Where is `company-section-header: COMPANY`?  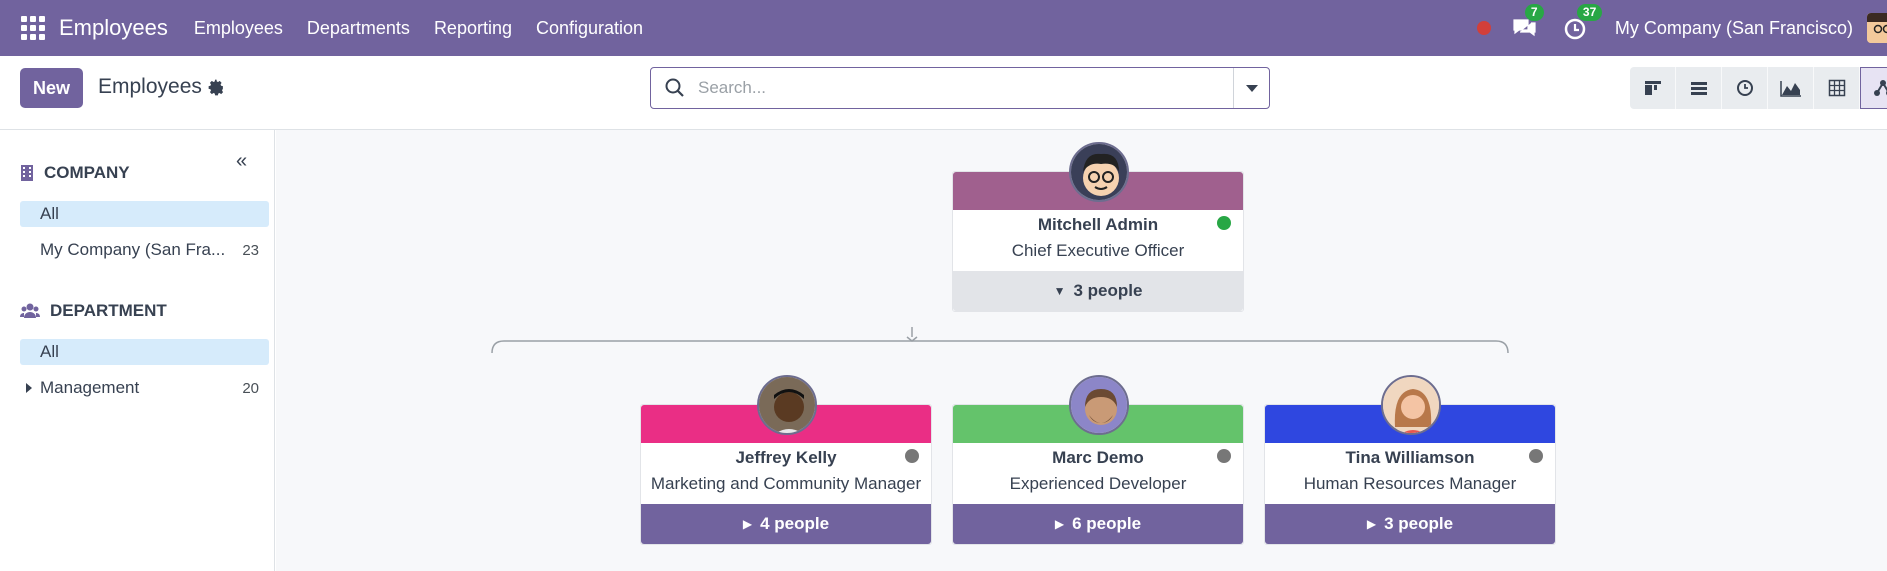 company-section-header: COMPANY is located at coordinates (75, 173).